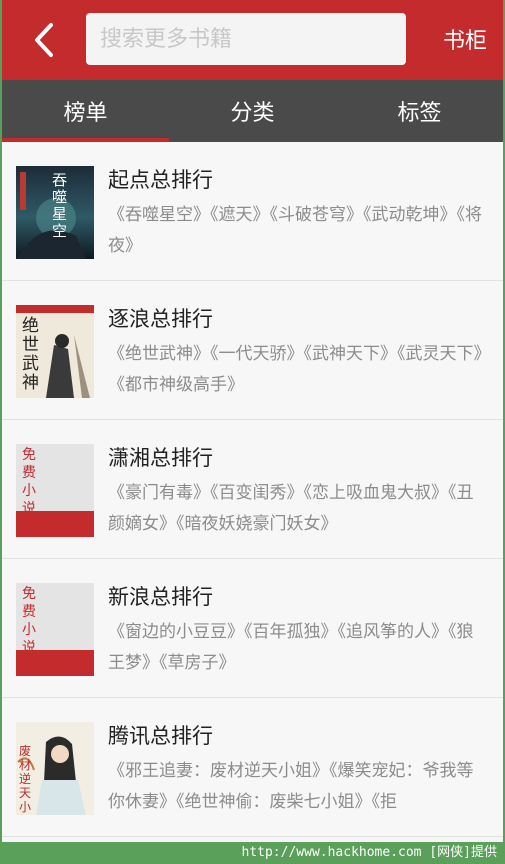 The height and width of the screenshot is (864, 505). I want to click on cover-title: 绝世武神, so click(30, 354).